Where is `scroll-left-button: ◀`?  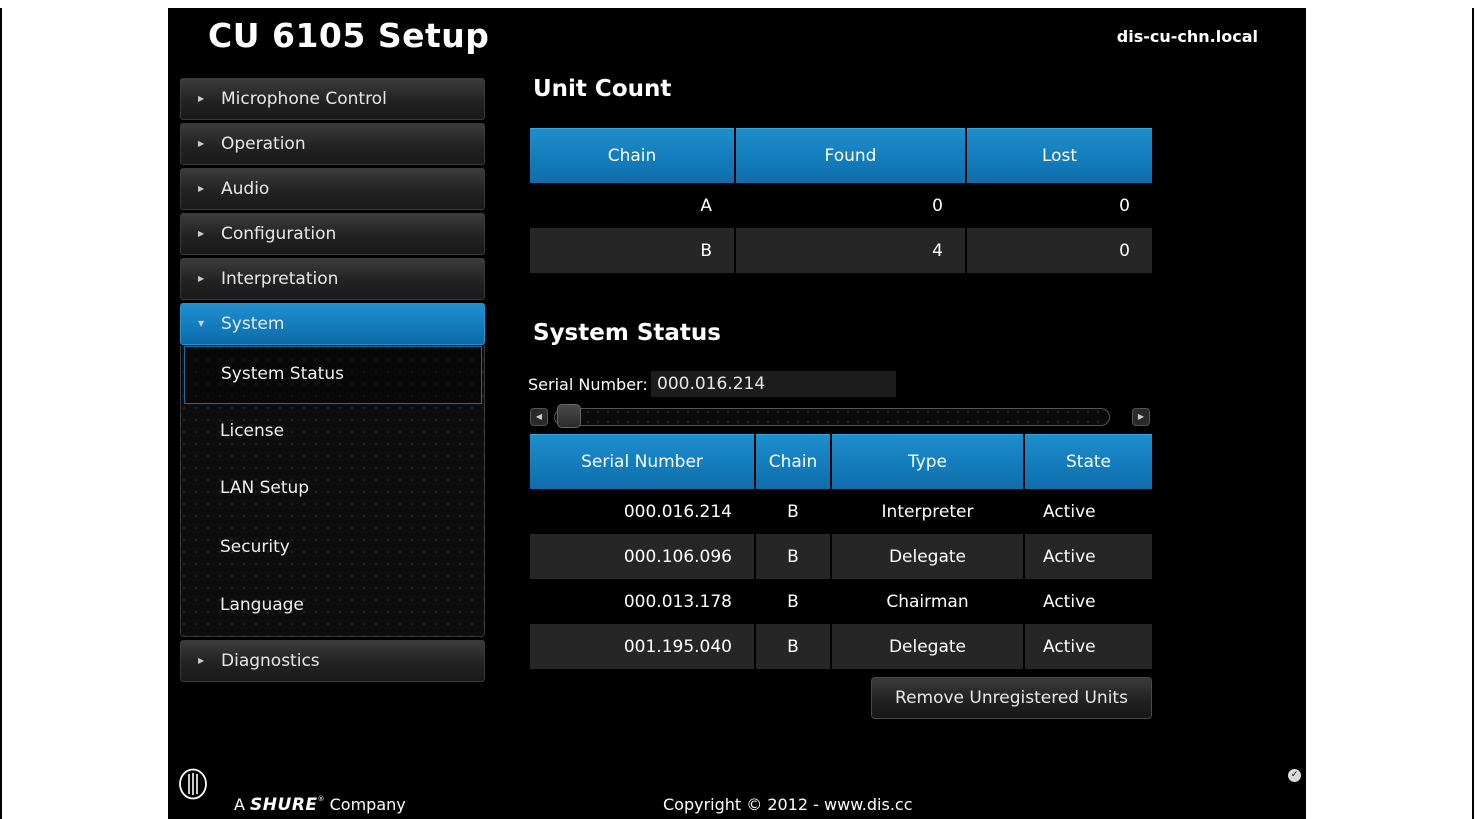
scroll-left-button: ◀ is located at coordinates (539, 417).